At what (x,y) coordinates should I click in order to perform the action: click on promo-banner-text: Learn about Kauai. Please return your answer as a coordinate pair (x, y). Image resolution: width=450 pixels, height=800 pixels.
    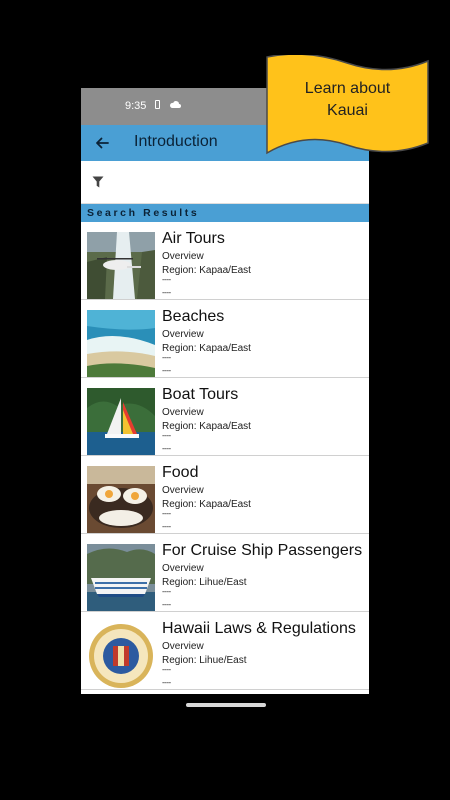
    Looking at the image, I should click on (347, 100).